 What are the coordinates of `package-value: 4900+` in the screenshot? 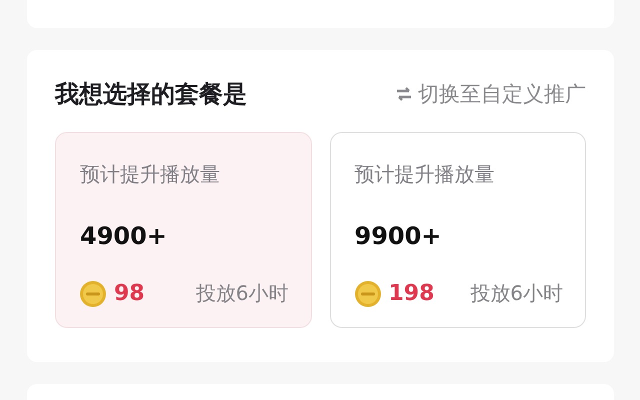 It's located at (124, 236).